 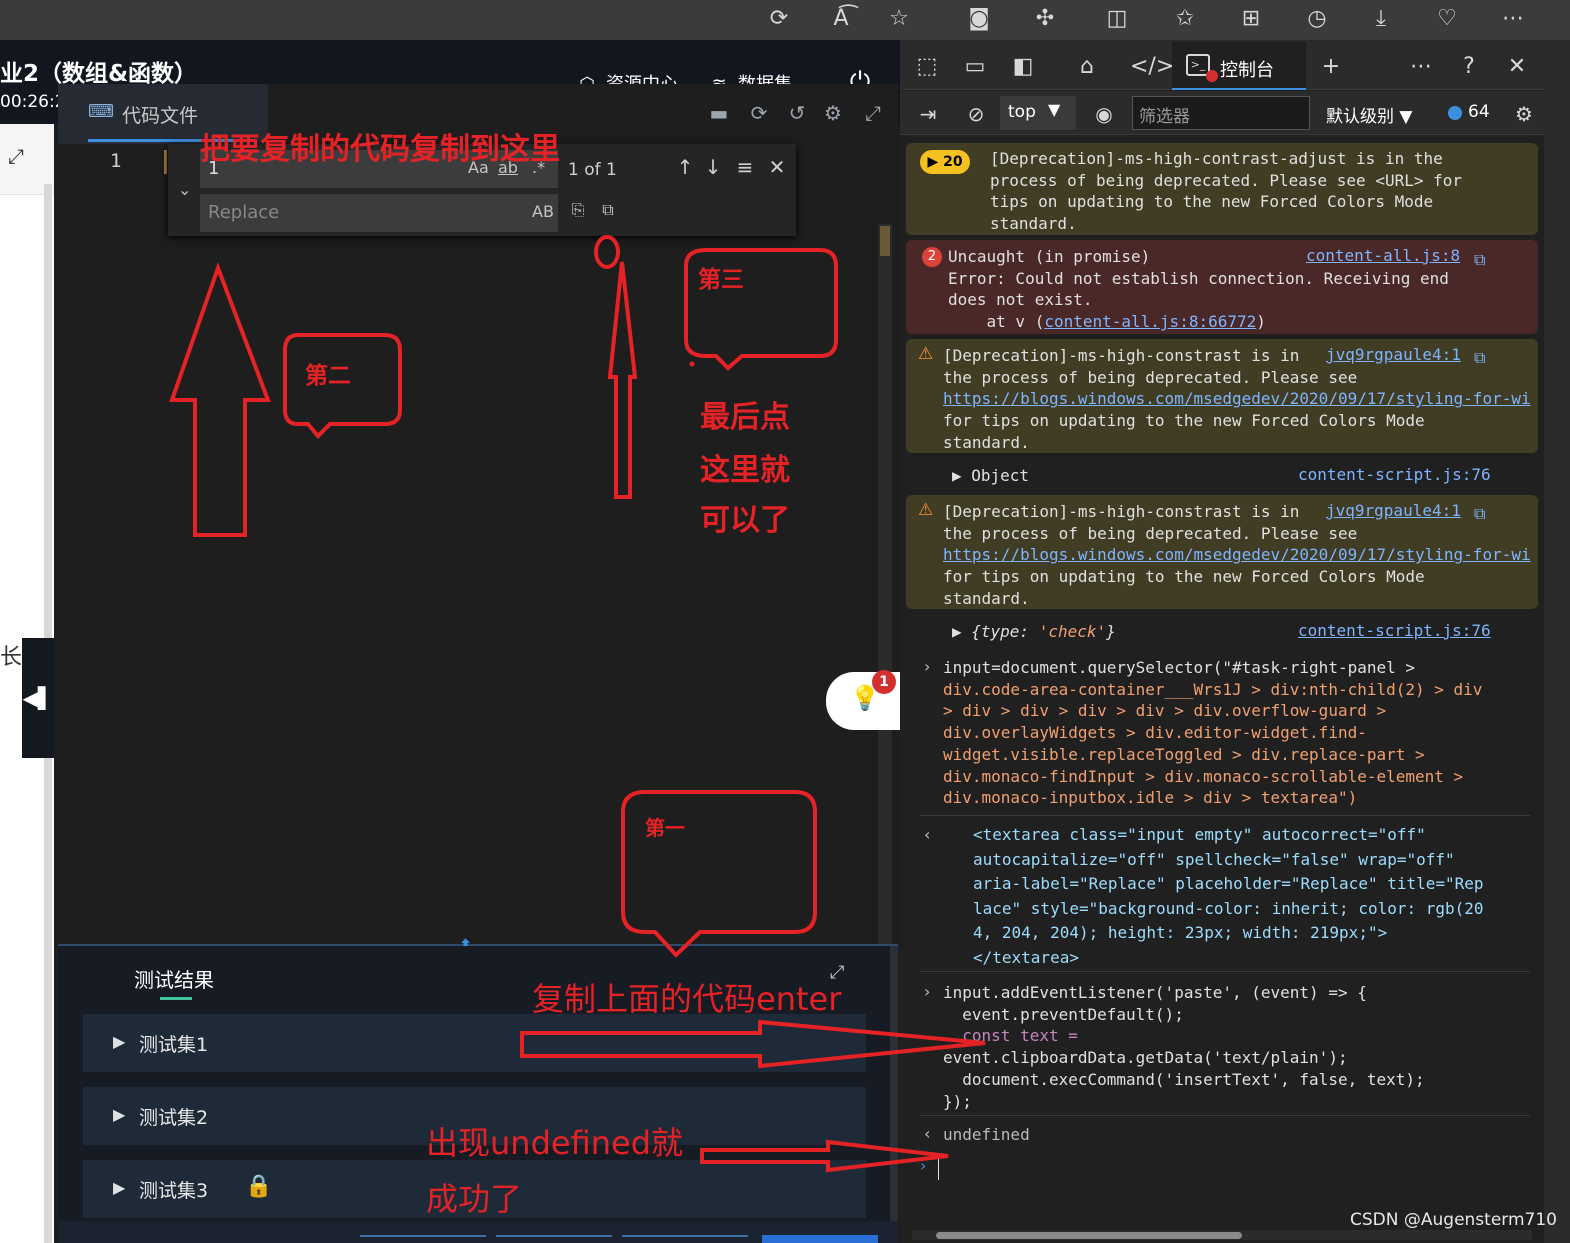 What do you see at coordinates (1038, 113) in the screenshot?
I see `context-select: top` at bounding box center [1038, 113].